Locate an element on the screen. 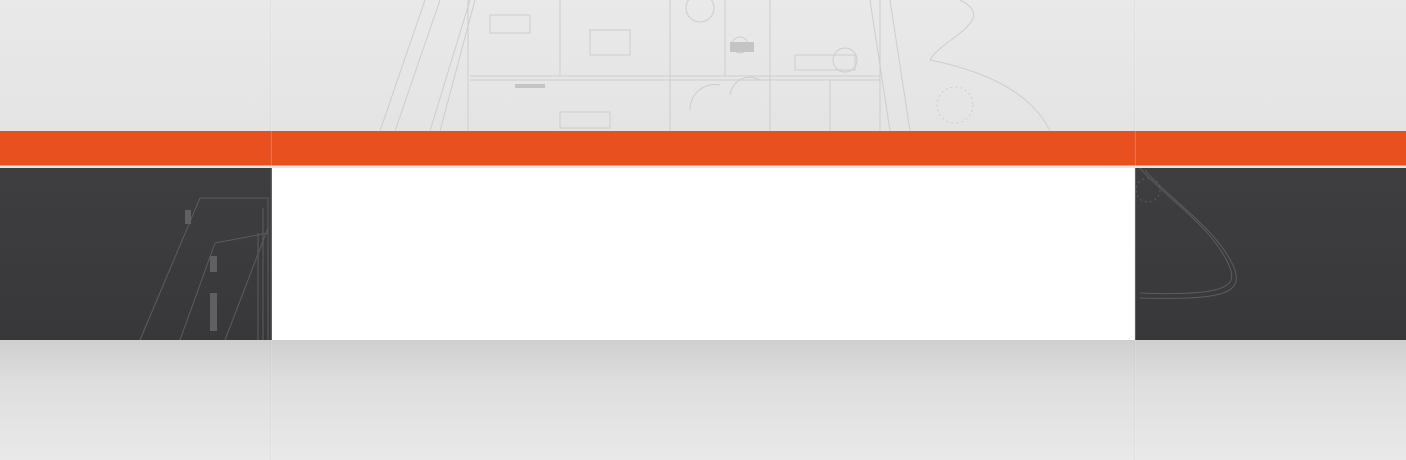 Image resolution: width=1406 pixels, height=460 pixels. floor-plan-illustration is located at coordinates (715, 65).